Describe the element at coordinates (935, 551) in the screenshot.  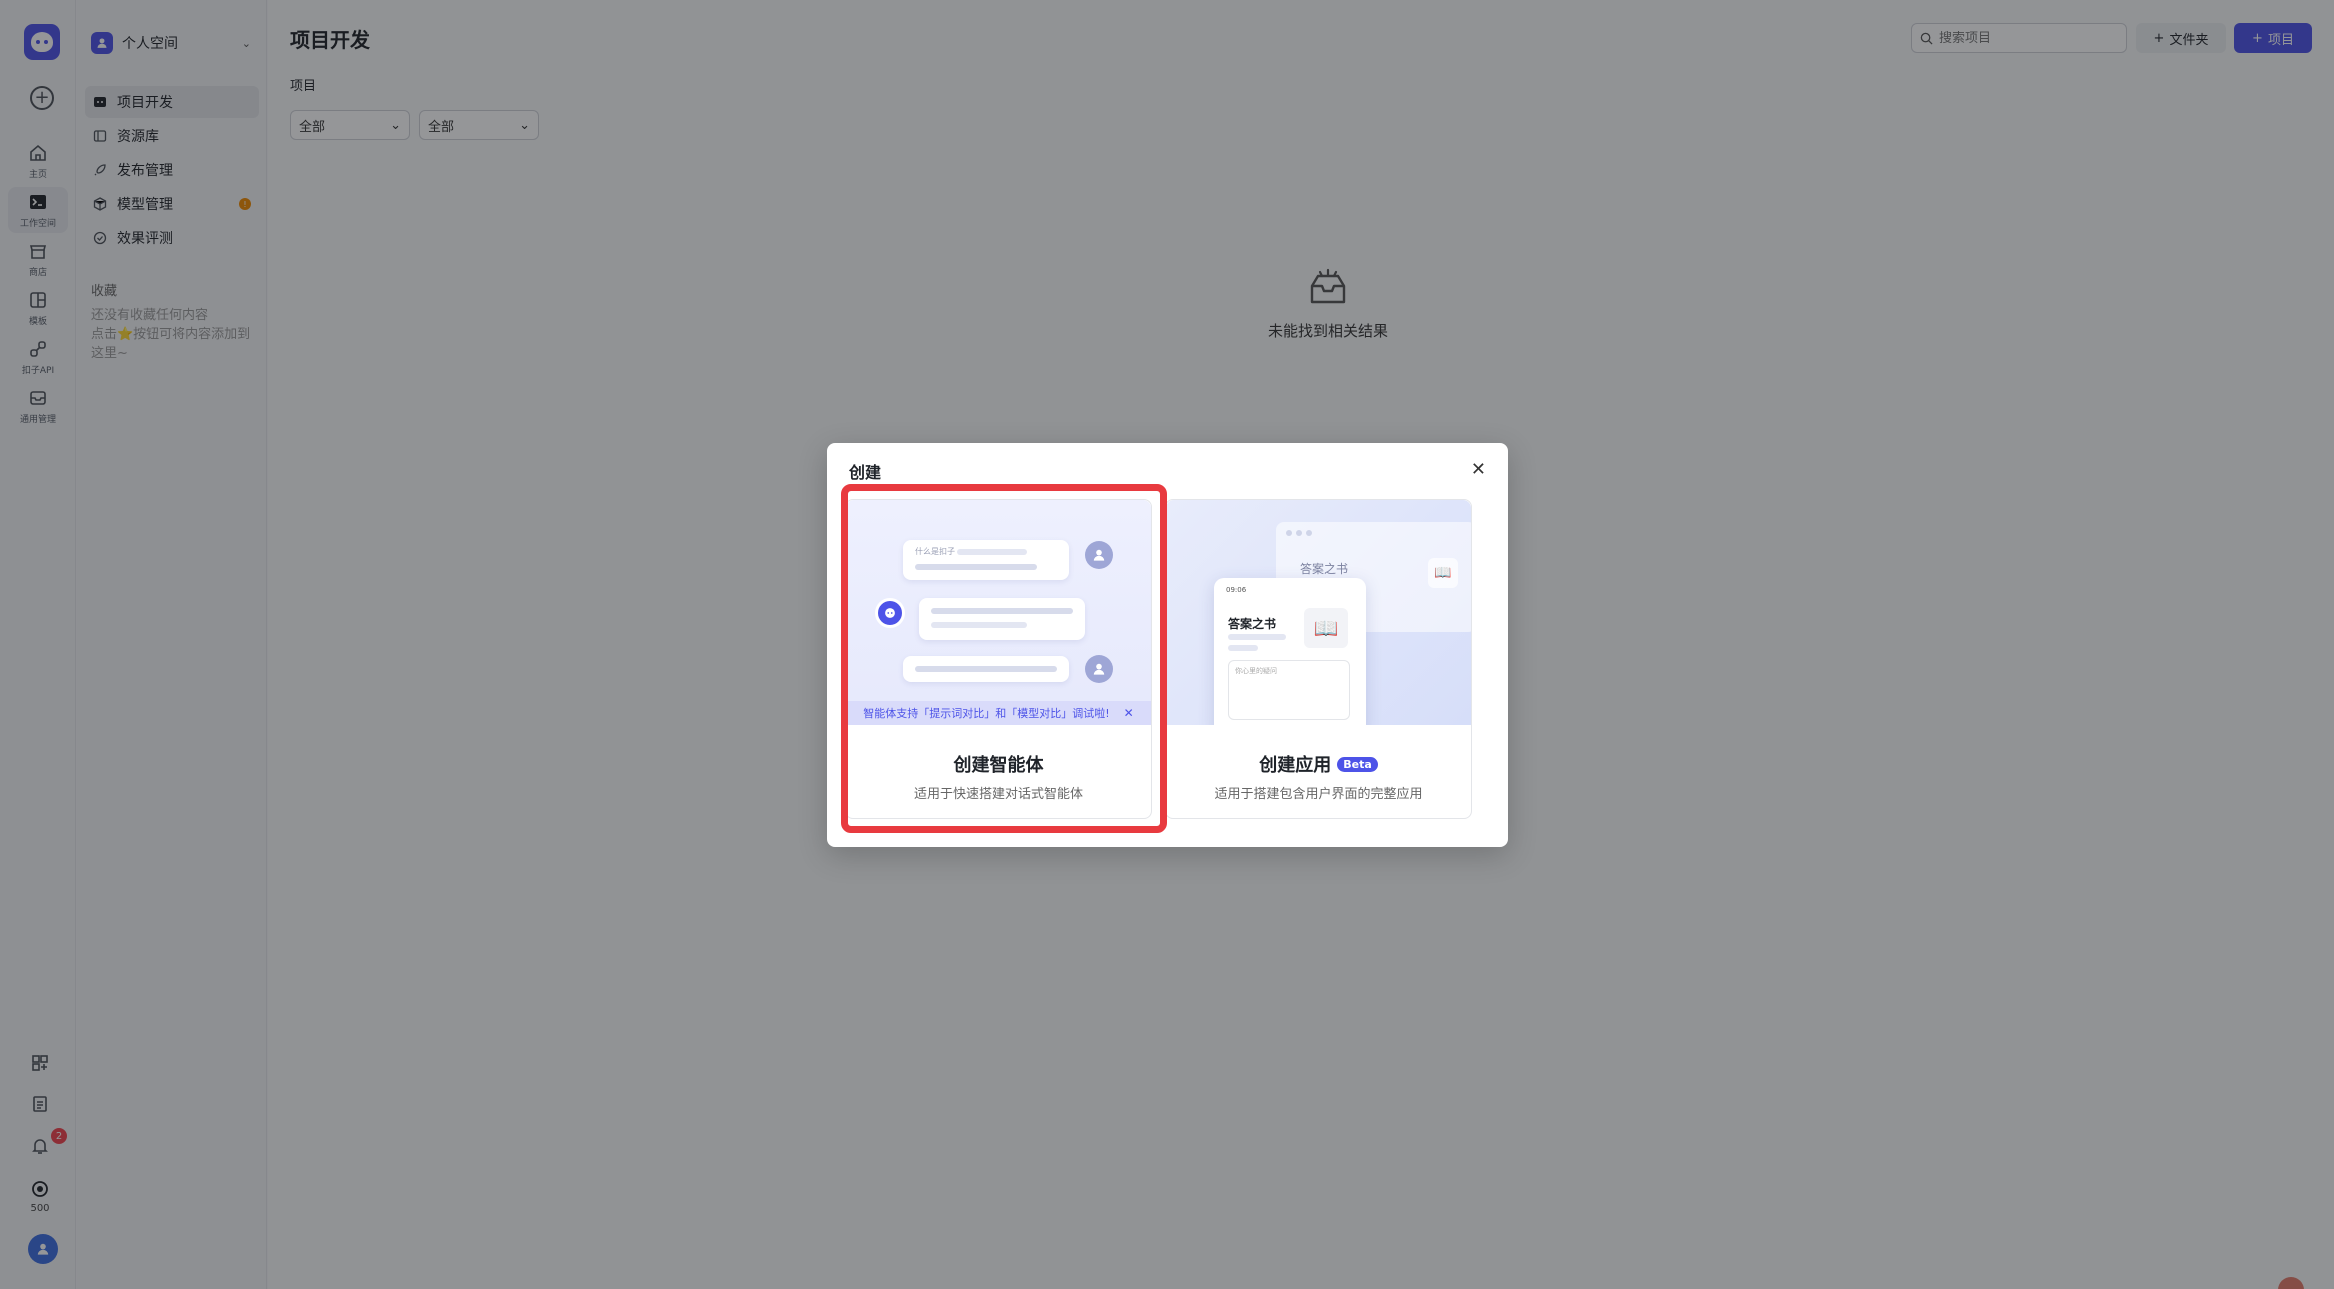
I see `bubble-caption: 什么是扣子` at that location.